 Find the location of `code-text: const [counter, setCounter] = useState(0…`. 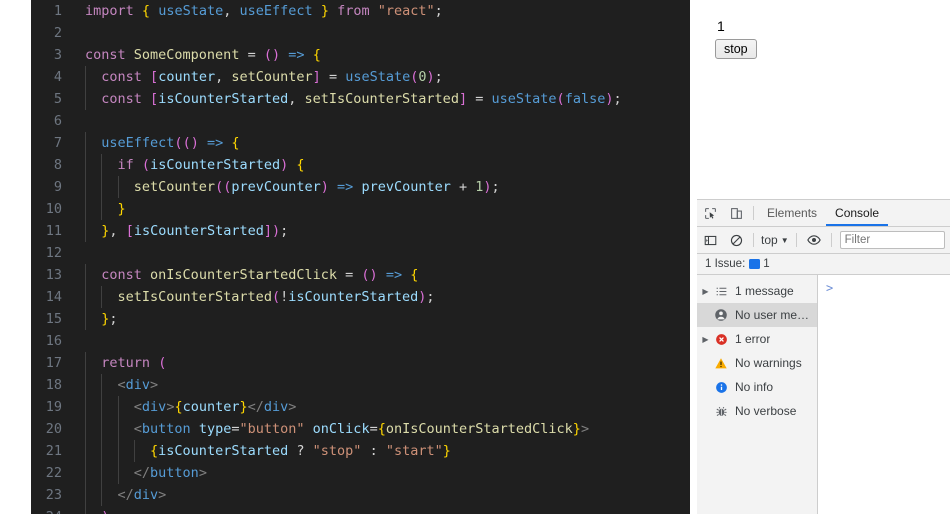

code-text: const [counter, setCounter] = useState(0… is located at coordinates (272, 77).